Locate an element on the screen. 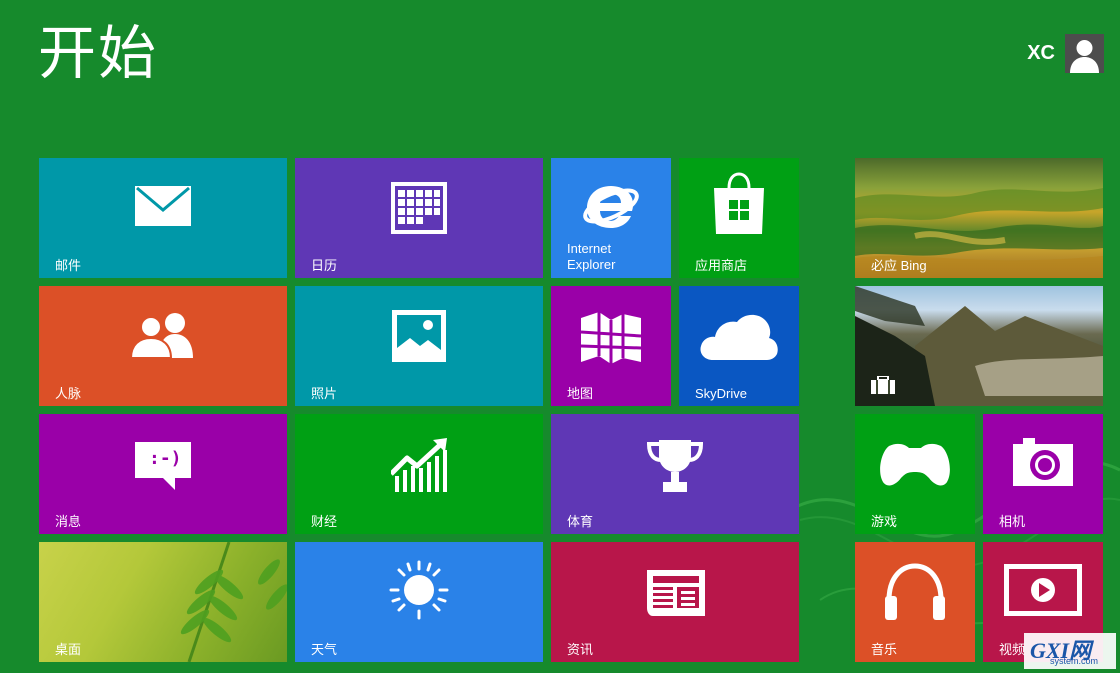 Image resolution: width=1120 pixels, height=673 pixels. tile-store: 应用商店 is located at coordinates (739, 218).